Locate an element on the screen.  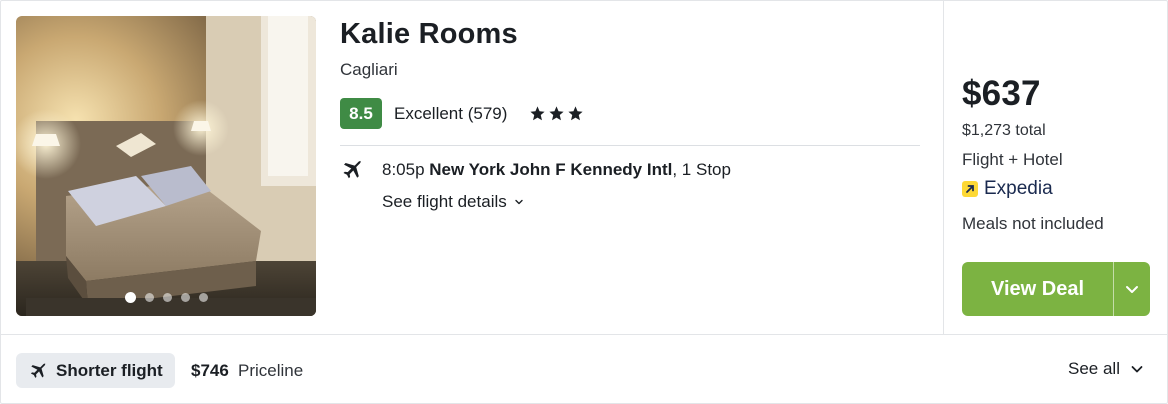
provider-name: Expedia is located at coordinates (1018, 188).